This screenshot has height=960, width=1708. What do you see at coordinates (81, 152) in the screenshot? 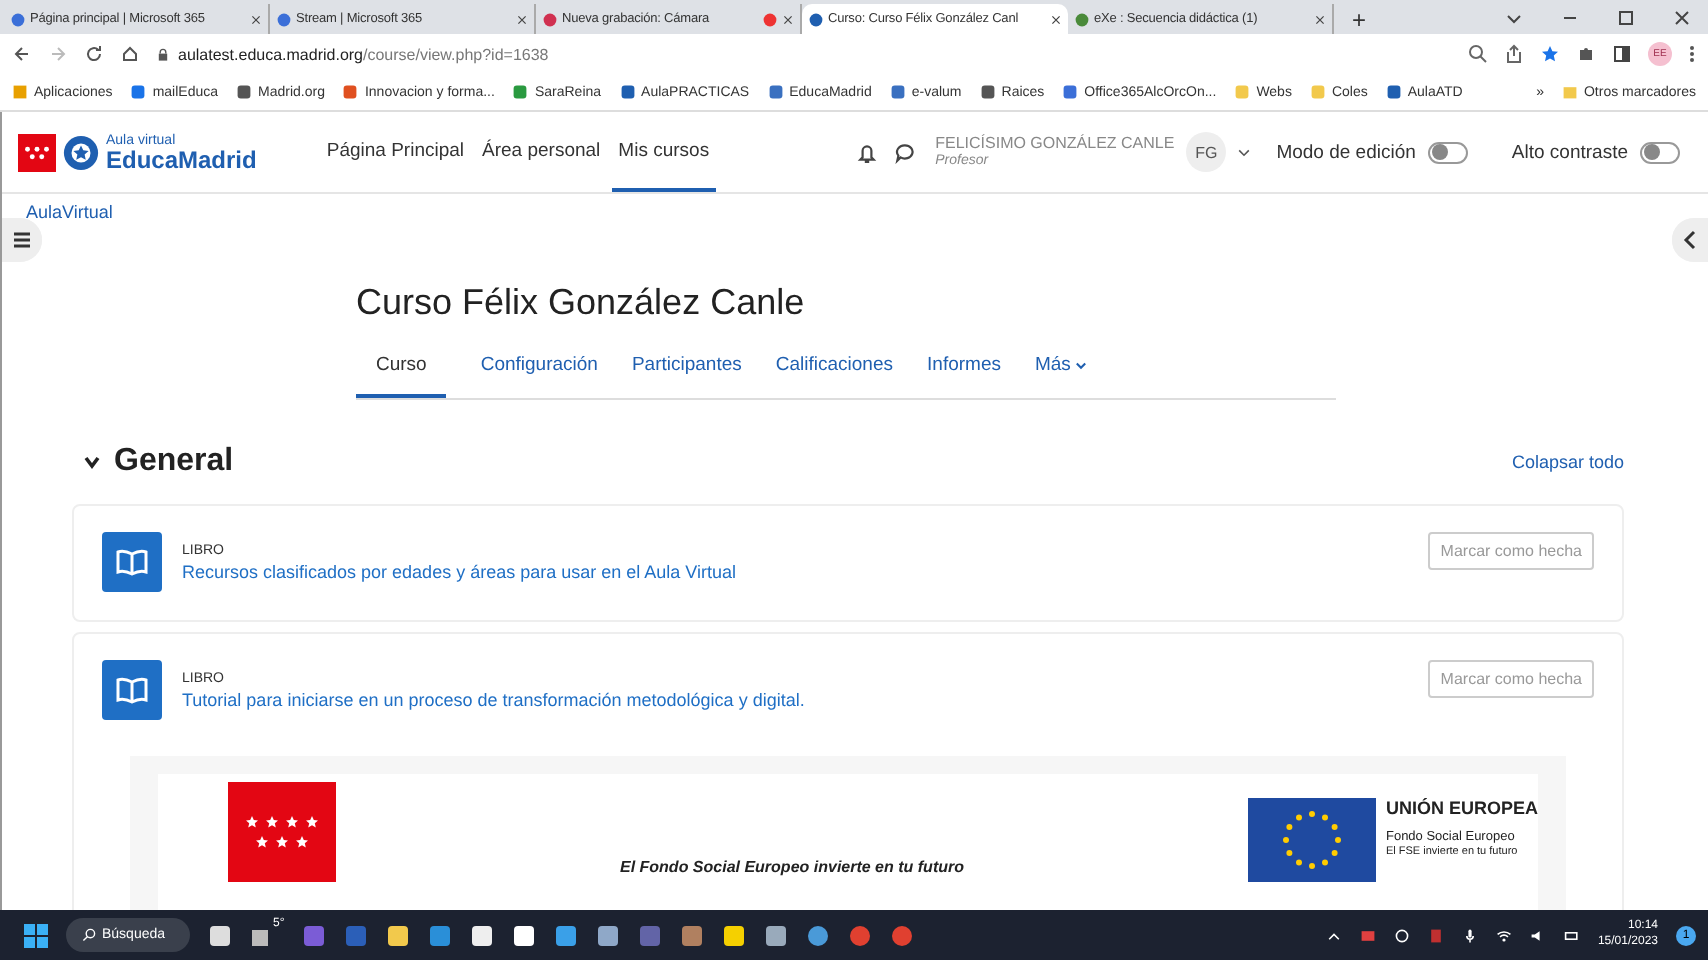
I see `star-circle-logo-icon` at bounding box center [81, 152].